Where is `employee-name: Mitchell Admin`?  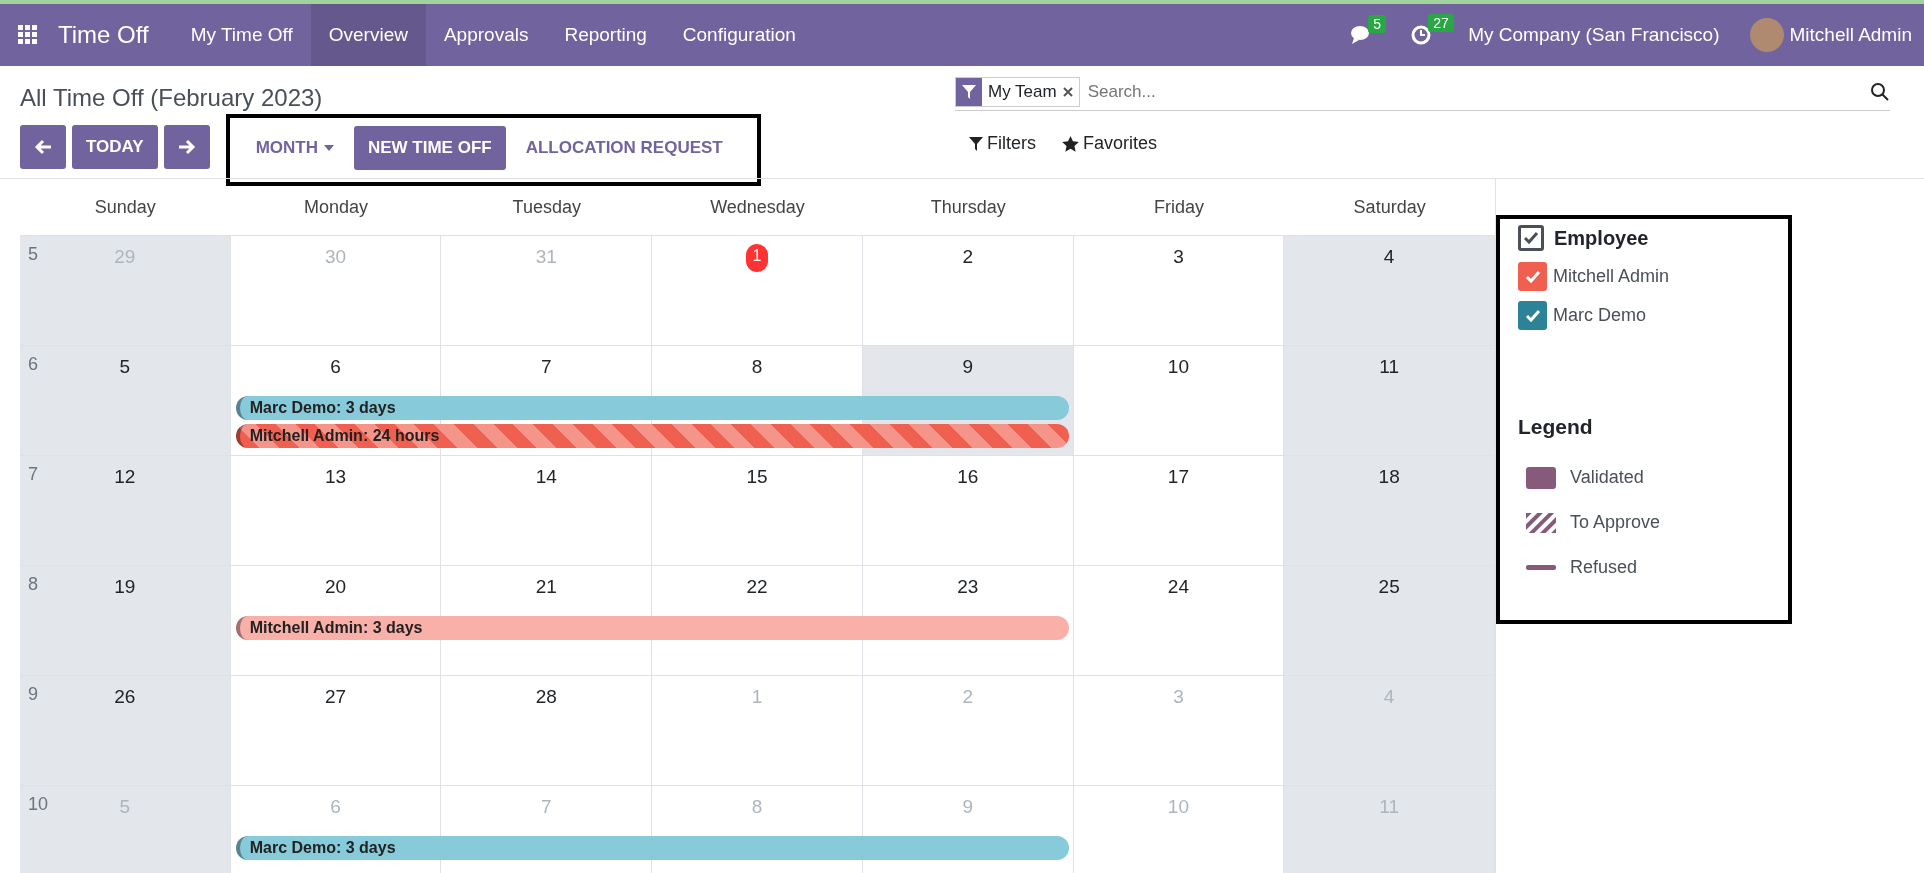
employee-name: Mitchell Admin is located at coordinates (1611, 276).